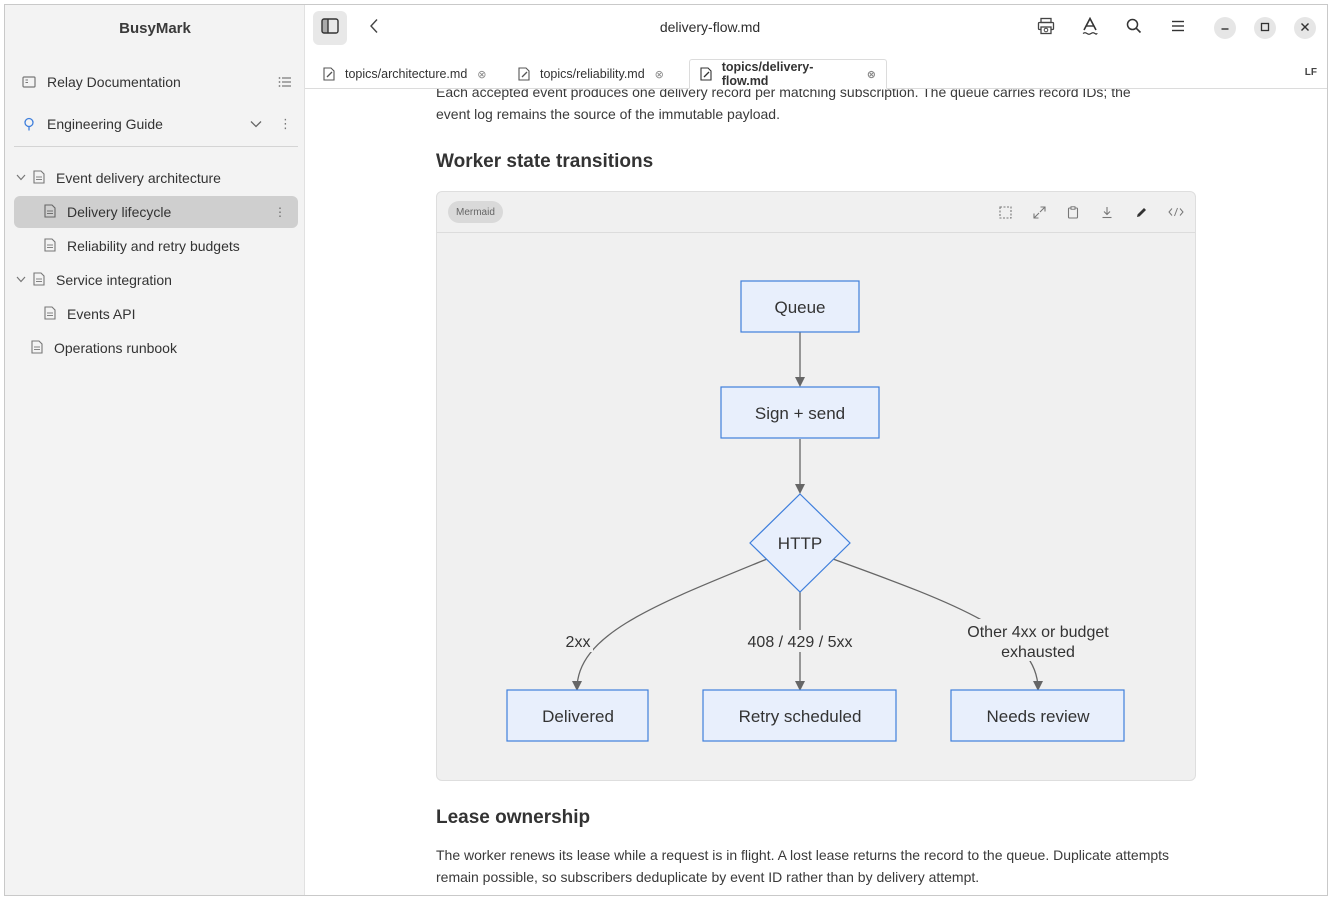  What do you see at coordinates (114, 280) in the screenshot?
I see `tree-item-label: Service integration` at bounding box center [114, 280].